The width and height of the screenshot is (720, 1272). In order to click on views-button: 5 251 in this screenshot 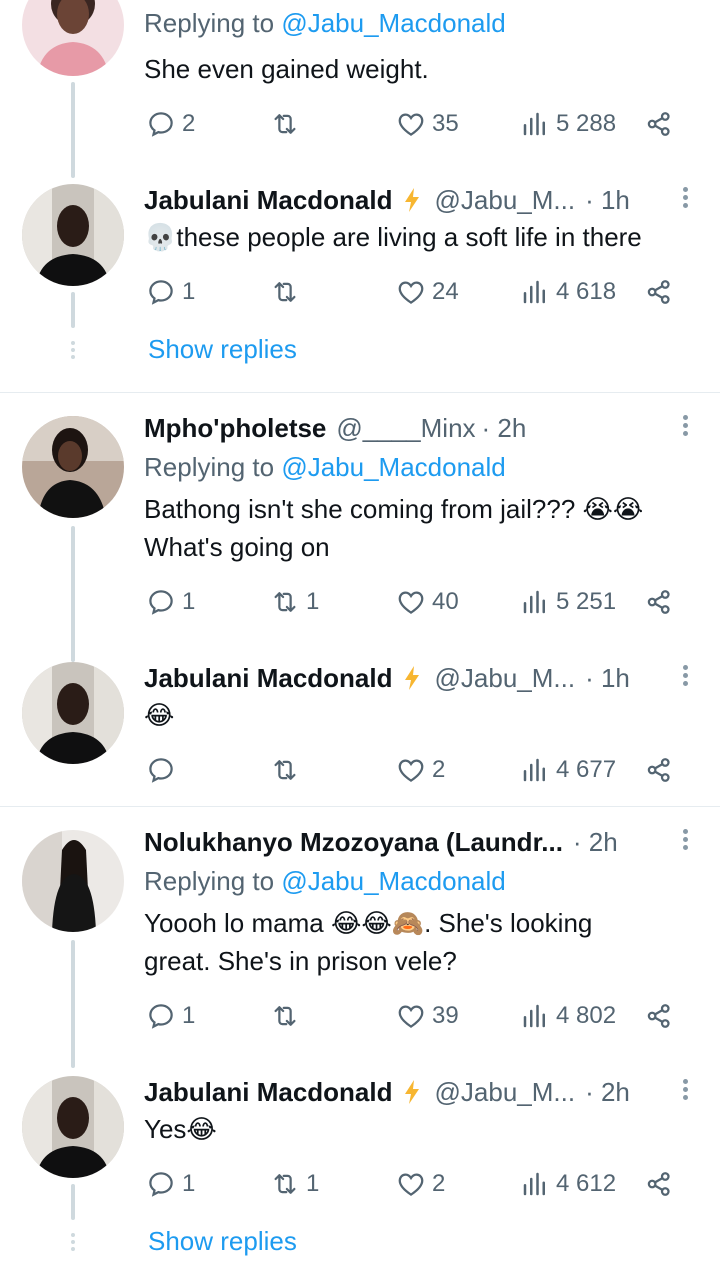, I will do `click(568, 602)`.